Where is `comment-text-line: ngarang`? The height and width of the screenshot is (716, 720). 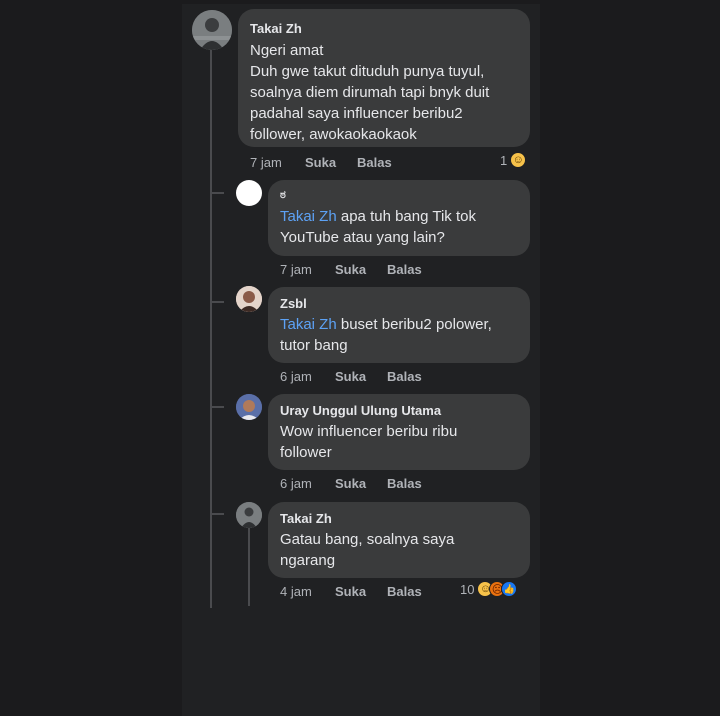 comment-text-line: ngarang is located at coordinates (308, 560).